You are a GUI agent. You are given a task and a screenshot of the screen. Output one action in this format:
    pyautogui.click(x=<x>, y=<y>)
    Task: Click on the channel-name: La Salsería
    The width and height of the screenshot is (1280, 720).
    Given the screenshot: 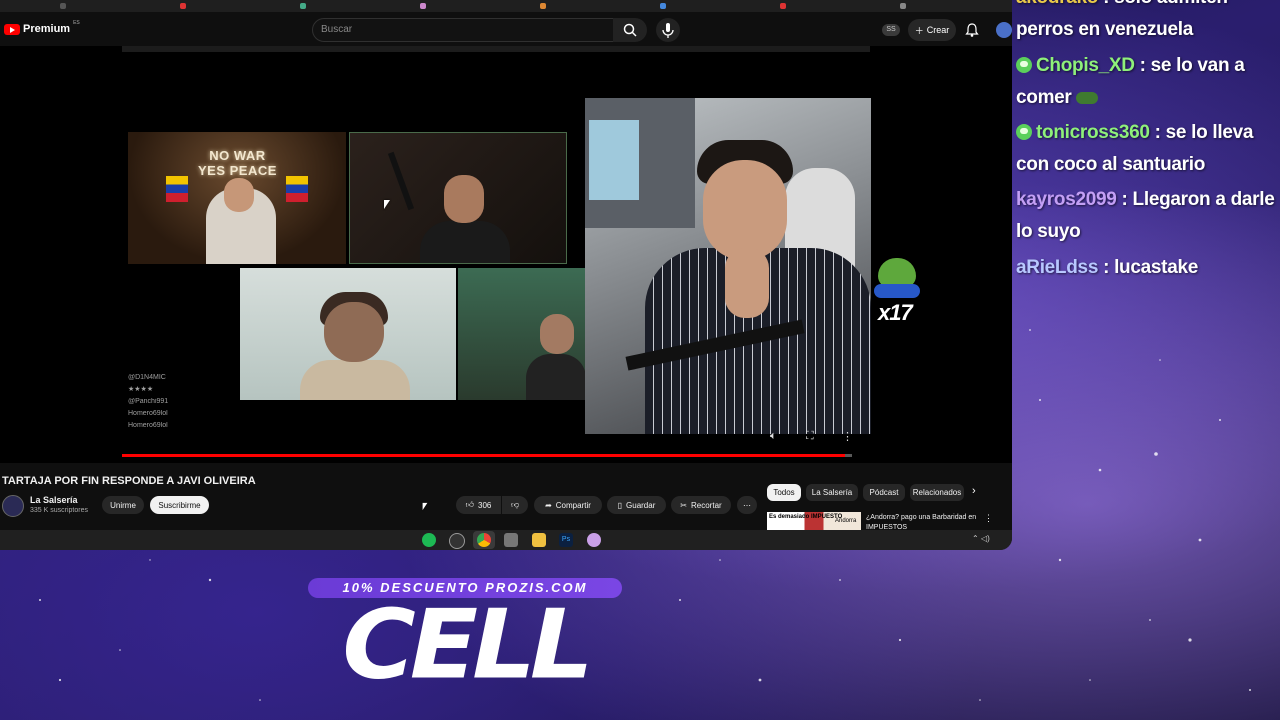 What is the action you would take?
    pyautogui.click(x=54, y=500)
    